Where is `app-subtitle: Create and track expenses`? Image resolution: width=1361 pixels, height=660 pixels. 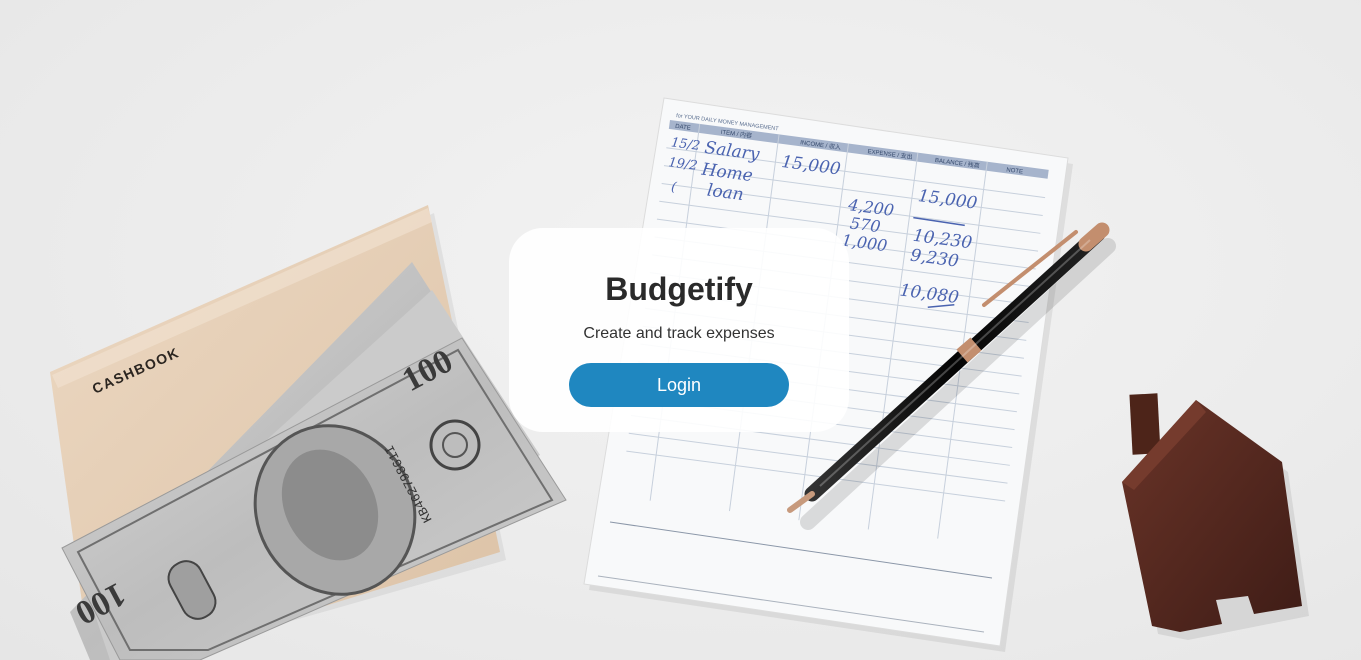
app-subtitle: Create and track expenses is located at coordinates (679, 333).